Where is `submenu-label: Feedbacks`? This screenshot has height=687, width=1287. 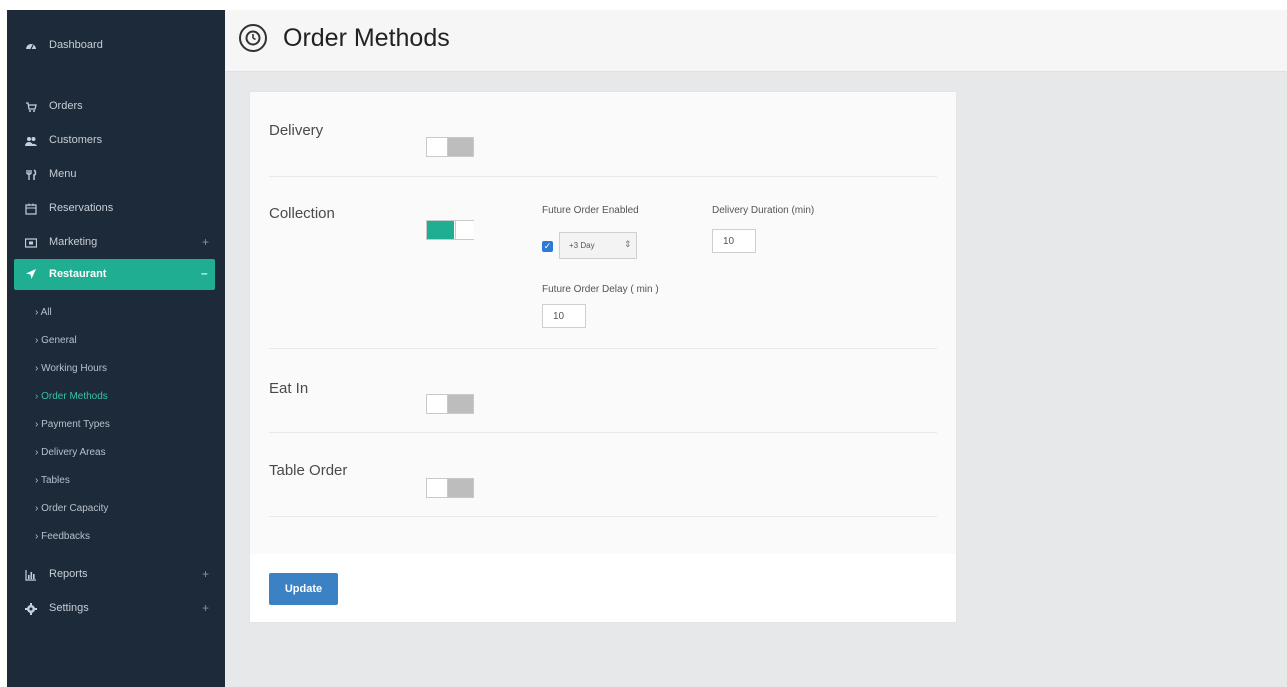
submenu-label: Feedbacks is located at coordinates (66, 536).